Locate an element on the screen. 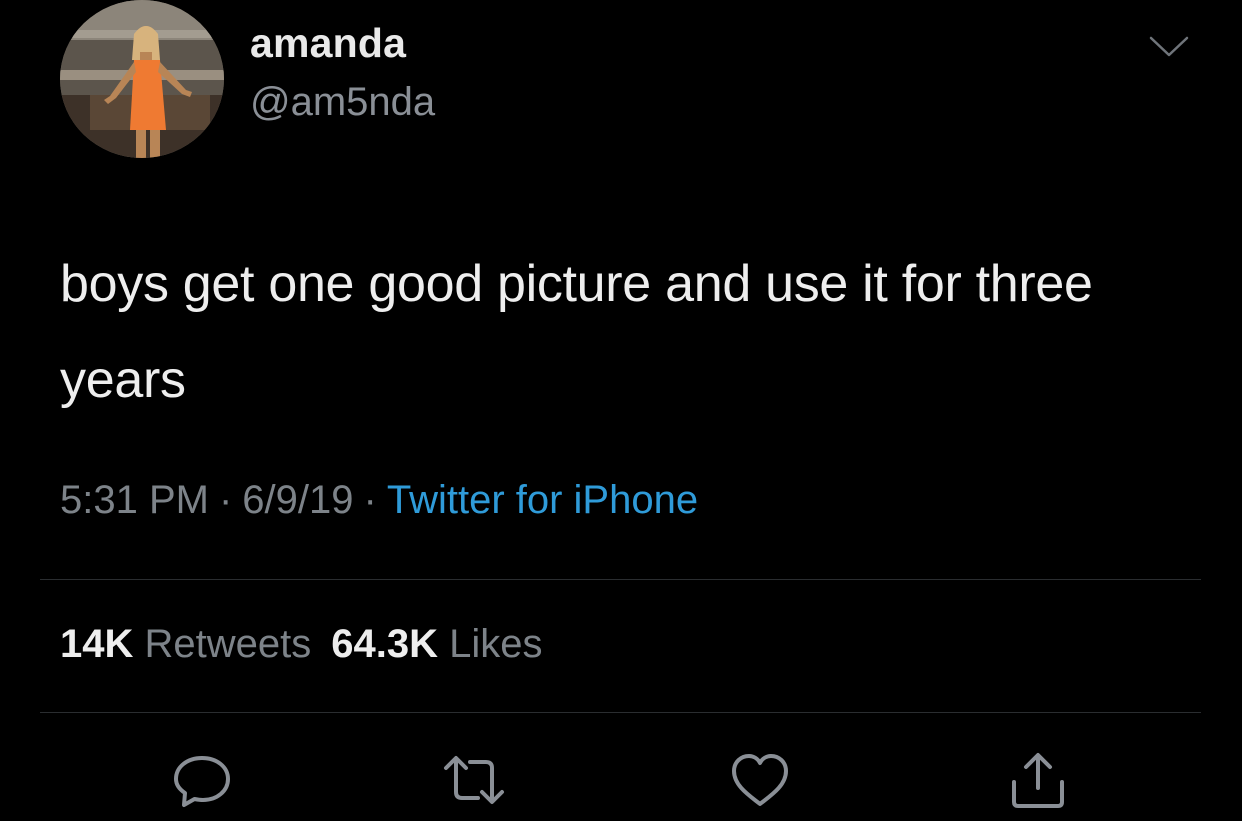 The height and width of the screenshot is (821, 1242). tweet-source-link: Twitter for iPhone is located at coordinates (542, 500).